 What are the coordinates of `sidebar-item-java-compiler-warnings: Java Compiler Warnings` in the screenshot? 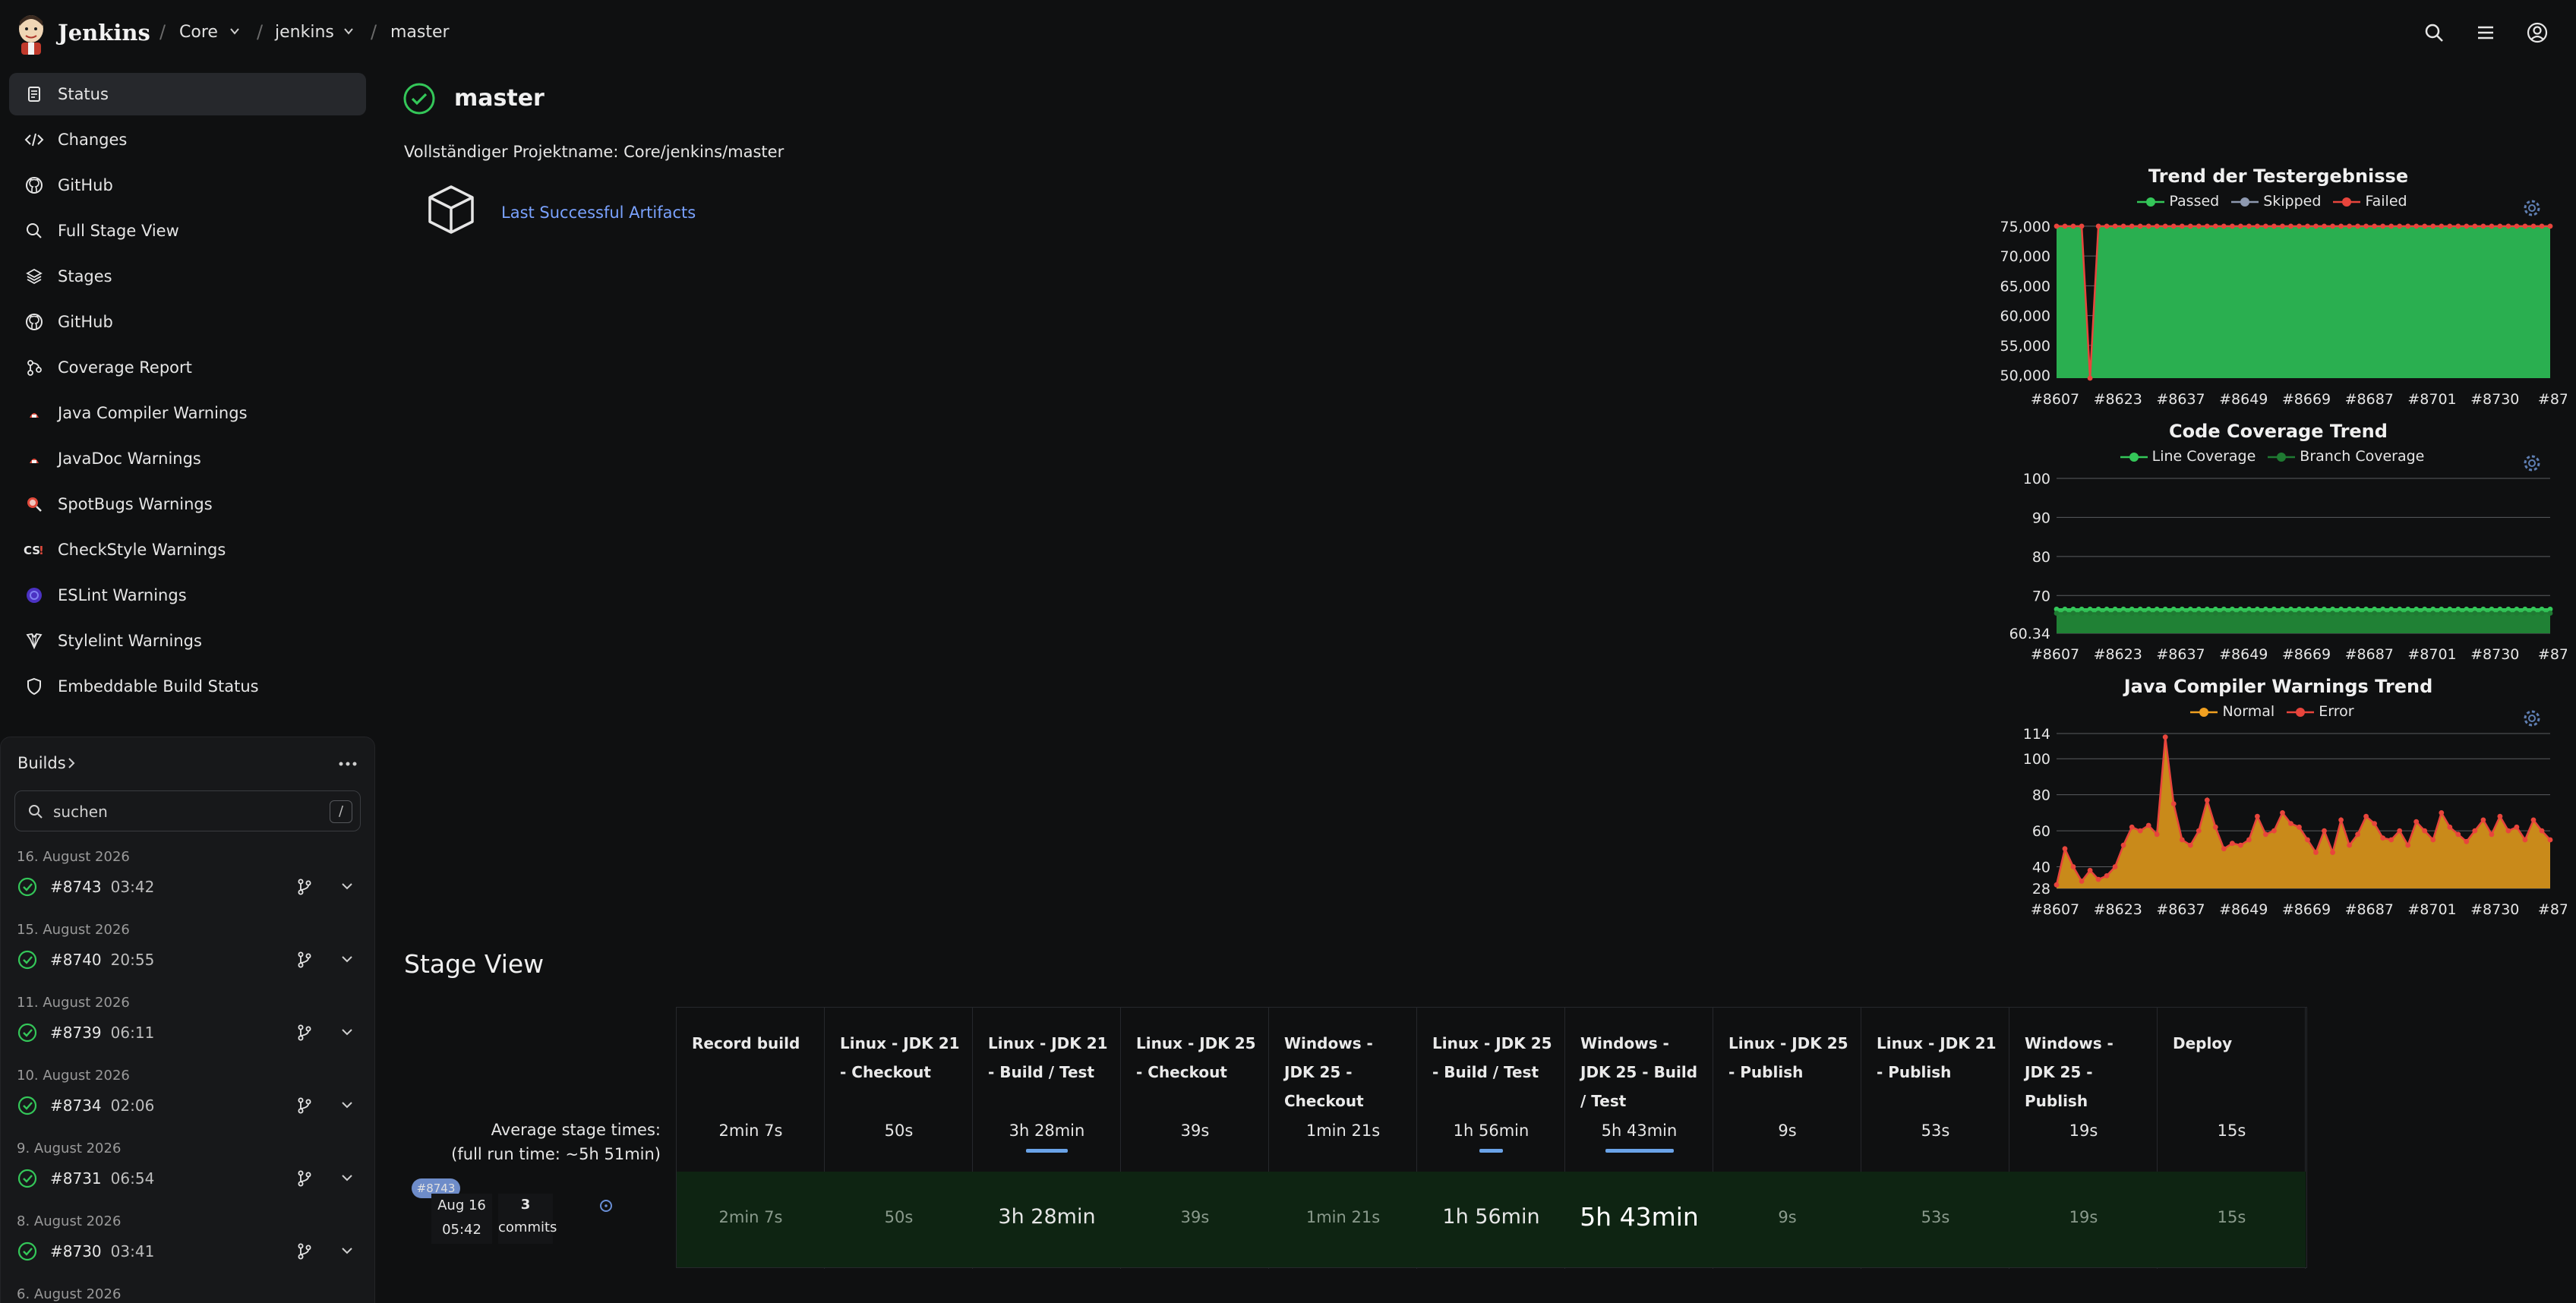 It's located at (187, 413).